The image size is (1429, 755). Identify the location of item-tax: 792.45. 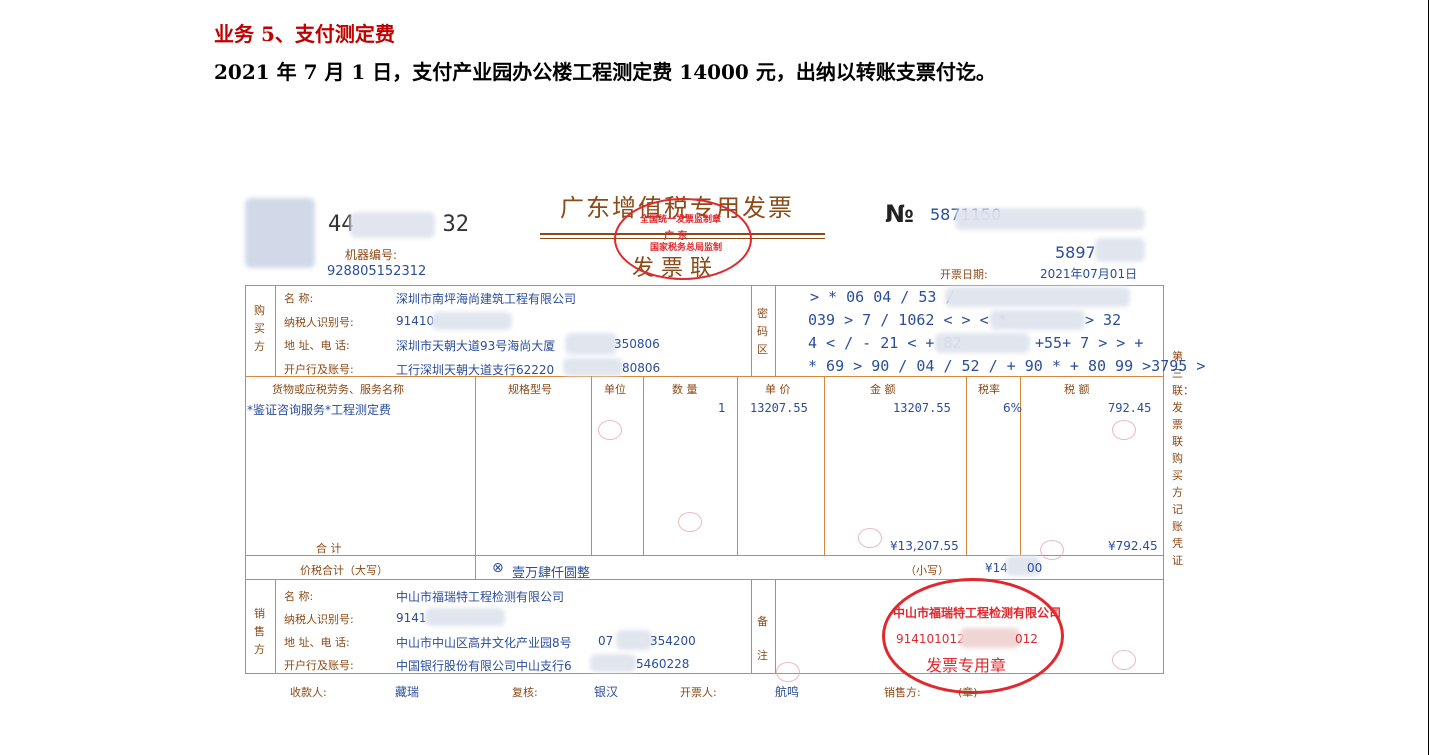
(1130, 408).